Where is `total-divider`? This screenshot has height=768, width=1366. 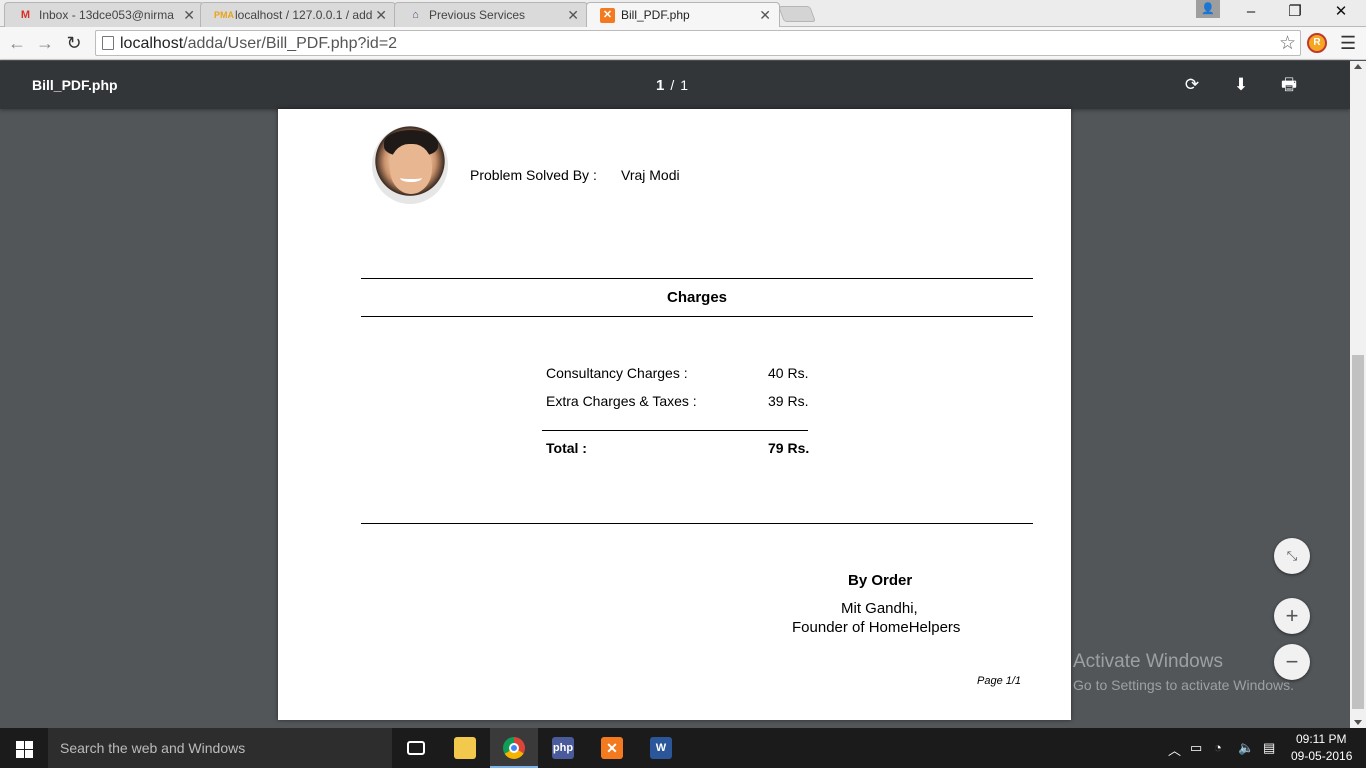 total-divider is located at coordinates (675, 430).